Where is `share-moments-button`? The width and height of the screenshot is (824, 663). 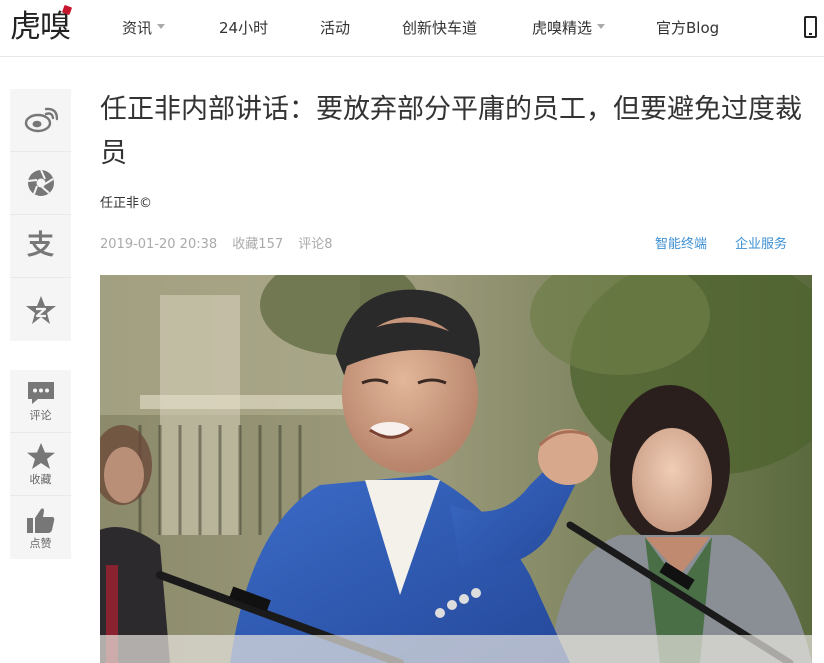
share-moments-button is located at coordinates (40, 183).